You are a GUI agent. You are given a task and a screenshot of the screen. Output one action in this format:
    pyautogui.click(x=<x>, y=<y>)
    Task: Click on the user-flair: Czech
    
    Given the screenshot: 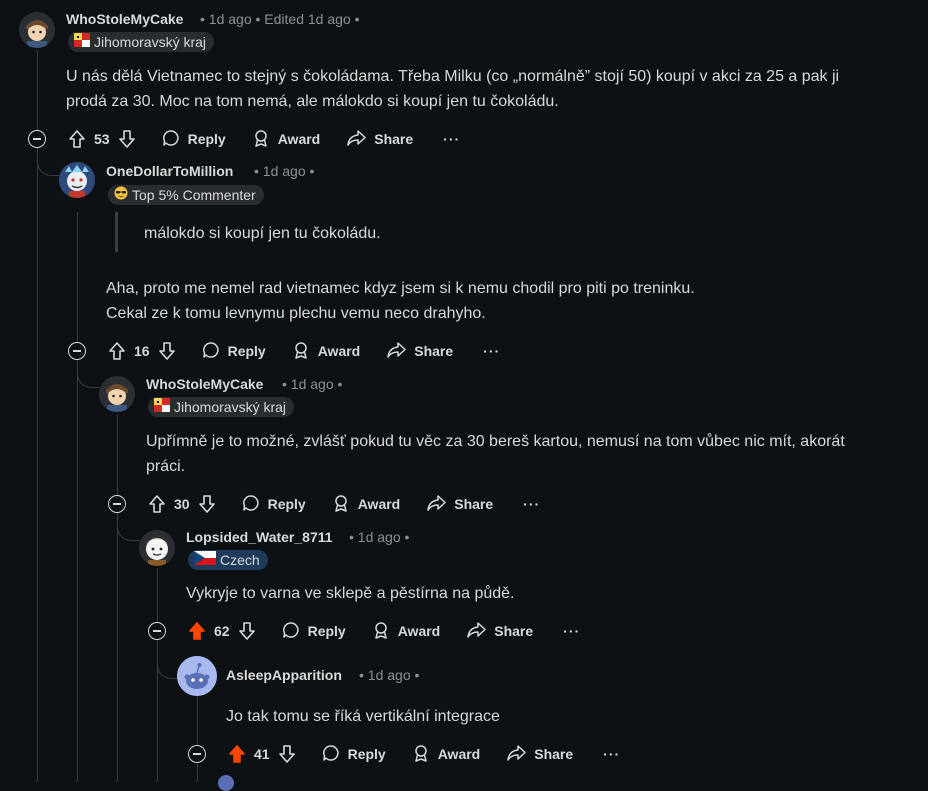 What is the action you would take?
    pyautogui.click(x=228, y=560)
    